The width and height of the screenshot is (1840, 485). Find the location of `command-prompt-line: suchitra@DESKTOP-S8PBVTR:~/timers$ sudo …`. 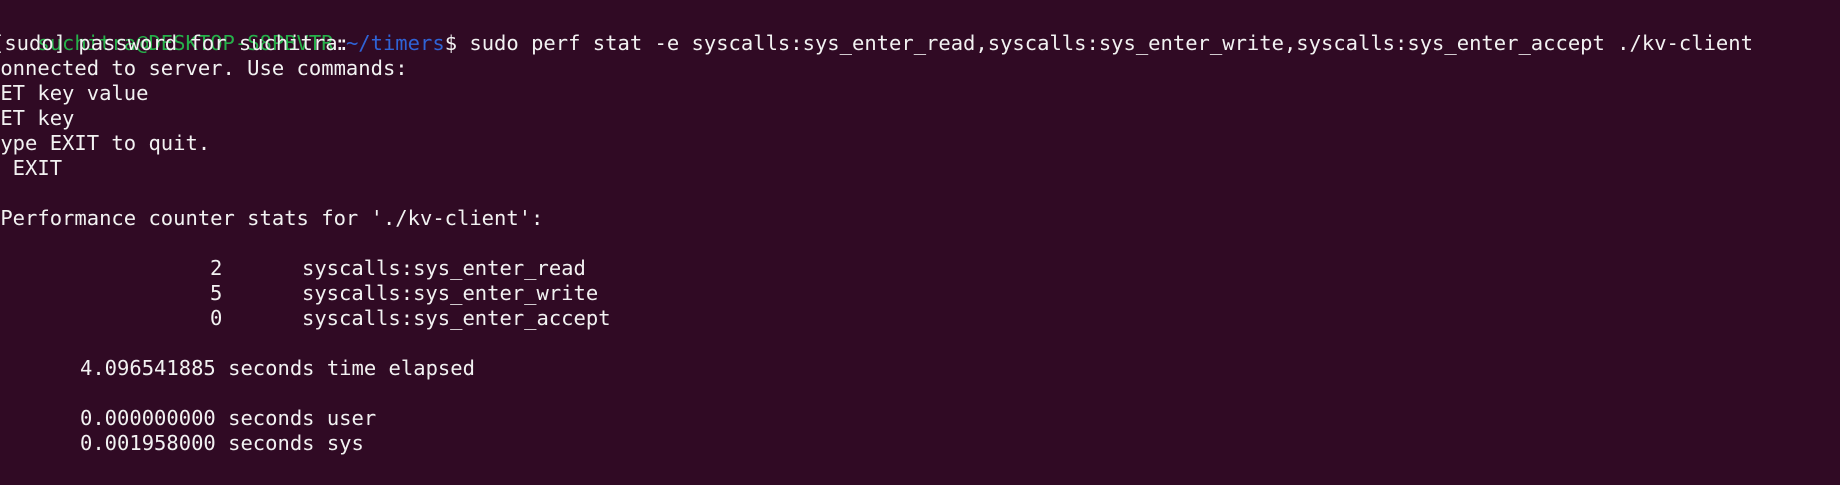

command-prompt-line: suchitra@DESKTOP-S8PBVTR:~/timers$ sudo … is located at coordinates (876, 30).